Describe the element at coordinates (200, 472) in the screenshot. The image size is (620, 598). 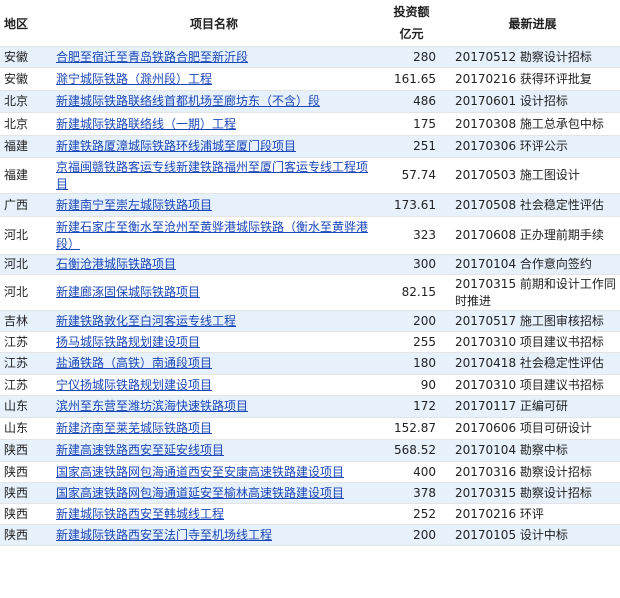
I see `project-link: 国家高速铁路网包海通道西安至安康高速铁路建设项目` at that location.